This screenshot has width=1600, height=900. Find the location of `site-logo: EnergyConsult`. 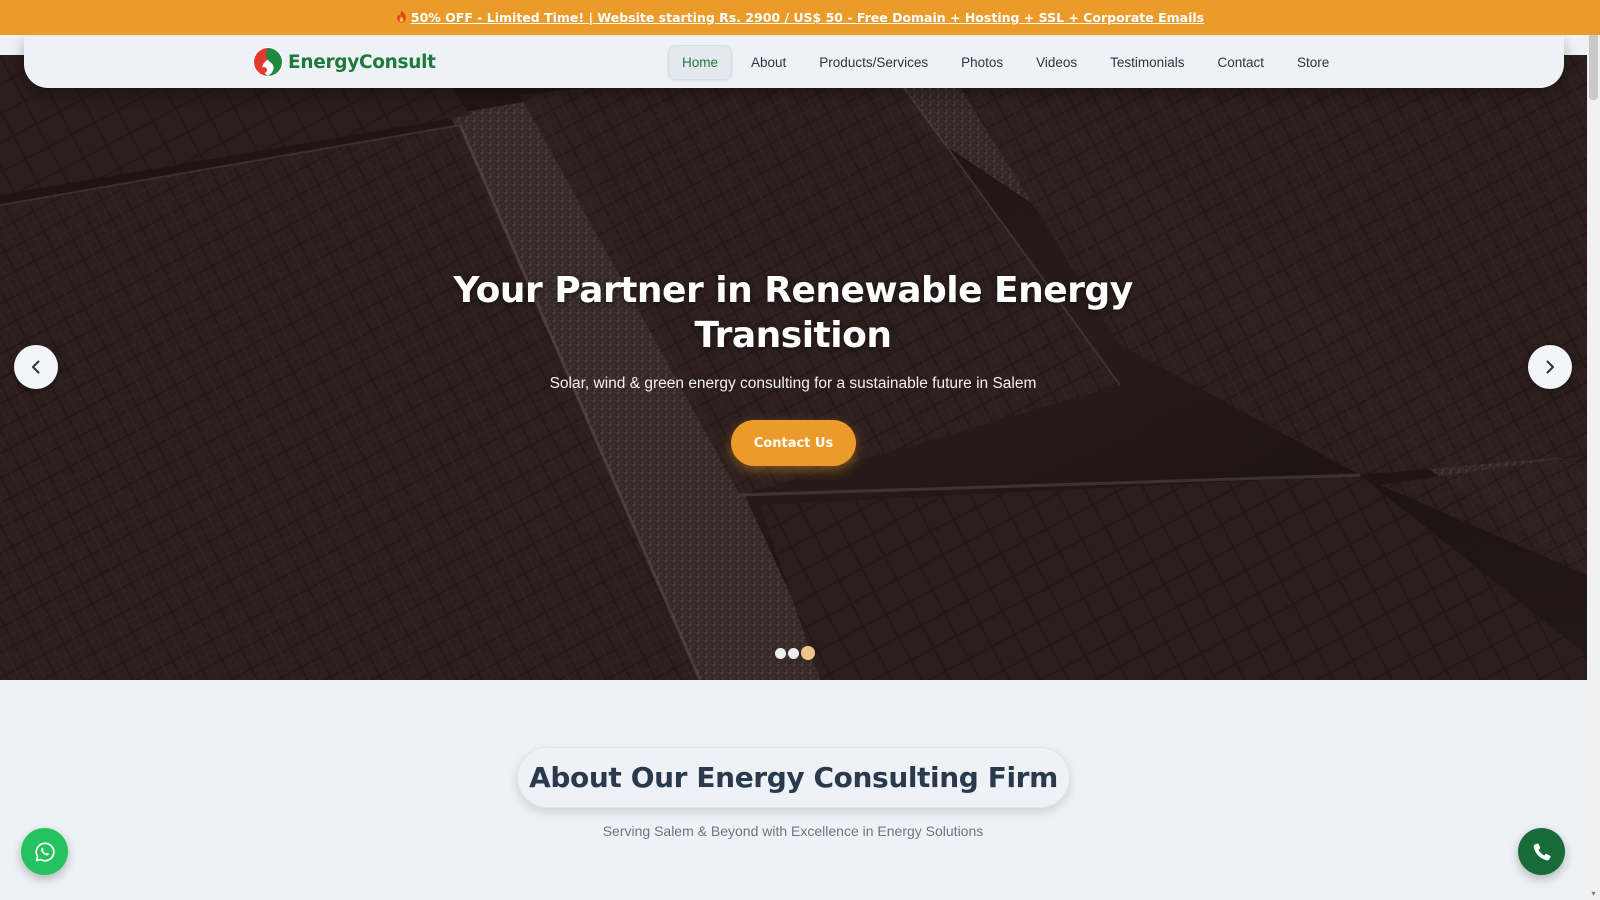

site-logo: EnergyConsult is located at coordinates (344, 62).